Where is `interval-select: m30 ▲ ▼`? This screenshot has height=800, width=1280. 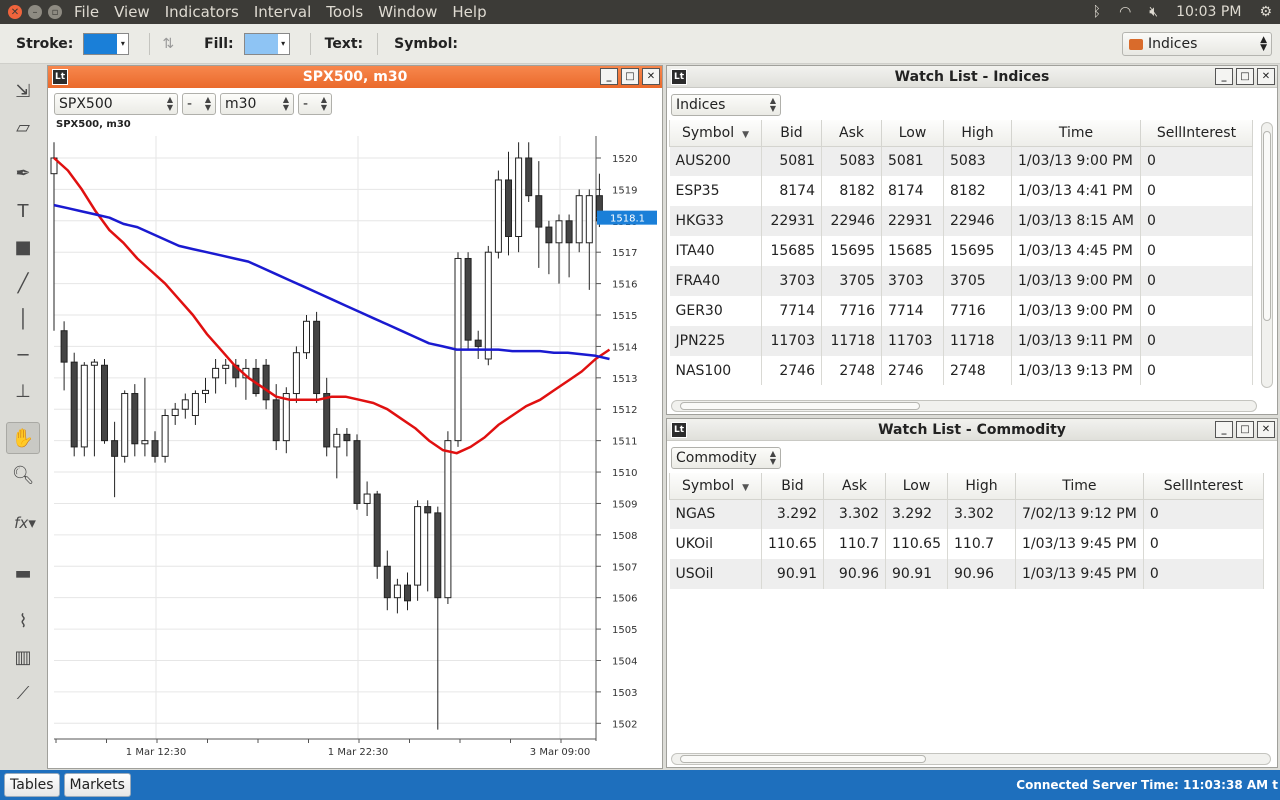
interval-select: m30 ▲ ▼ is located at coordinates (257, 104).